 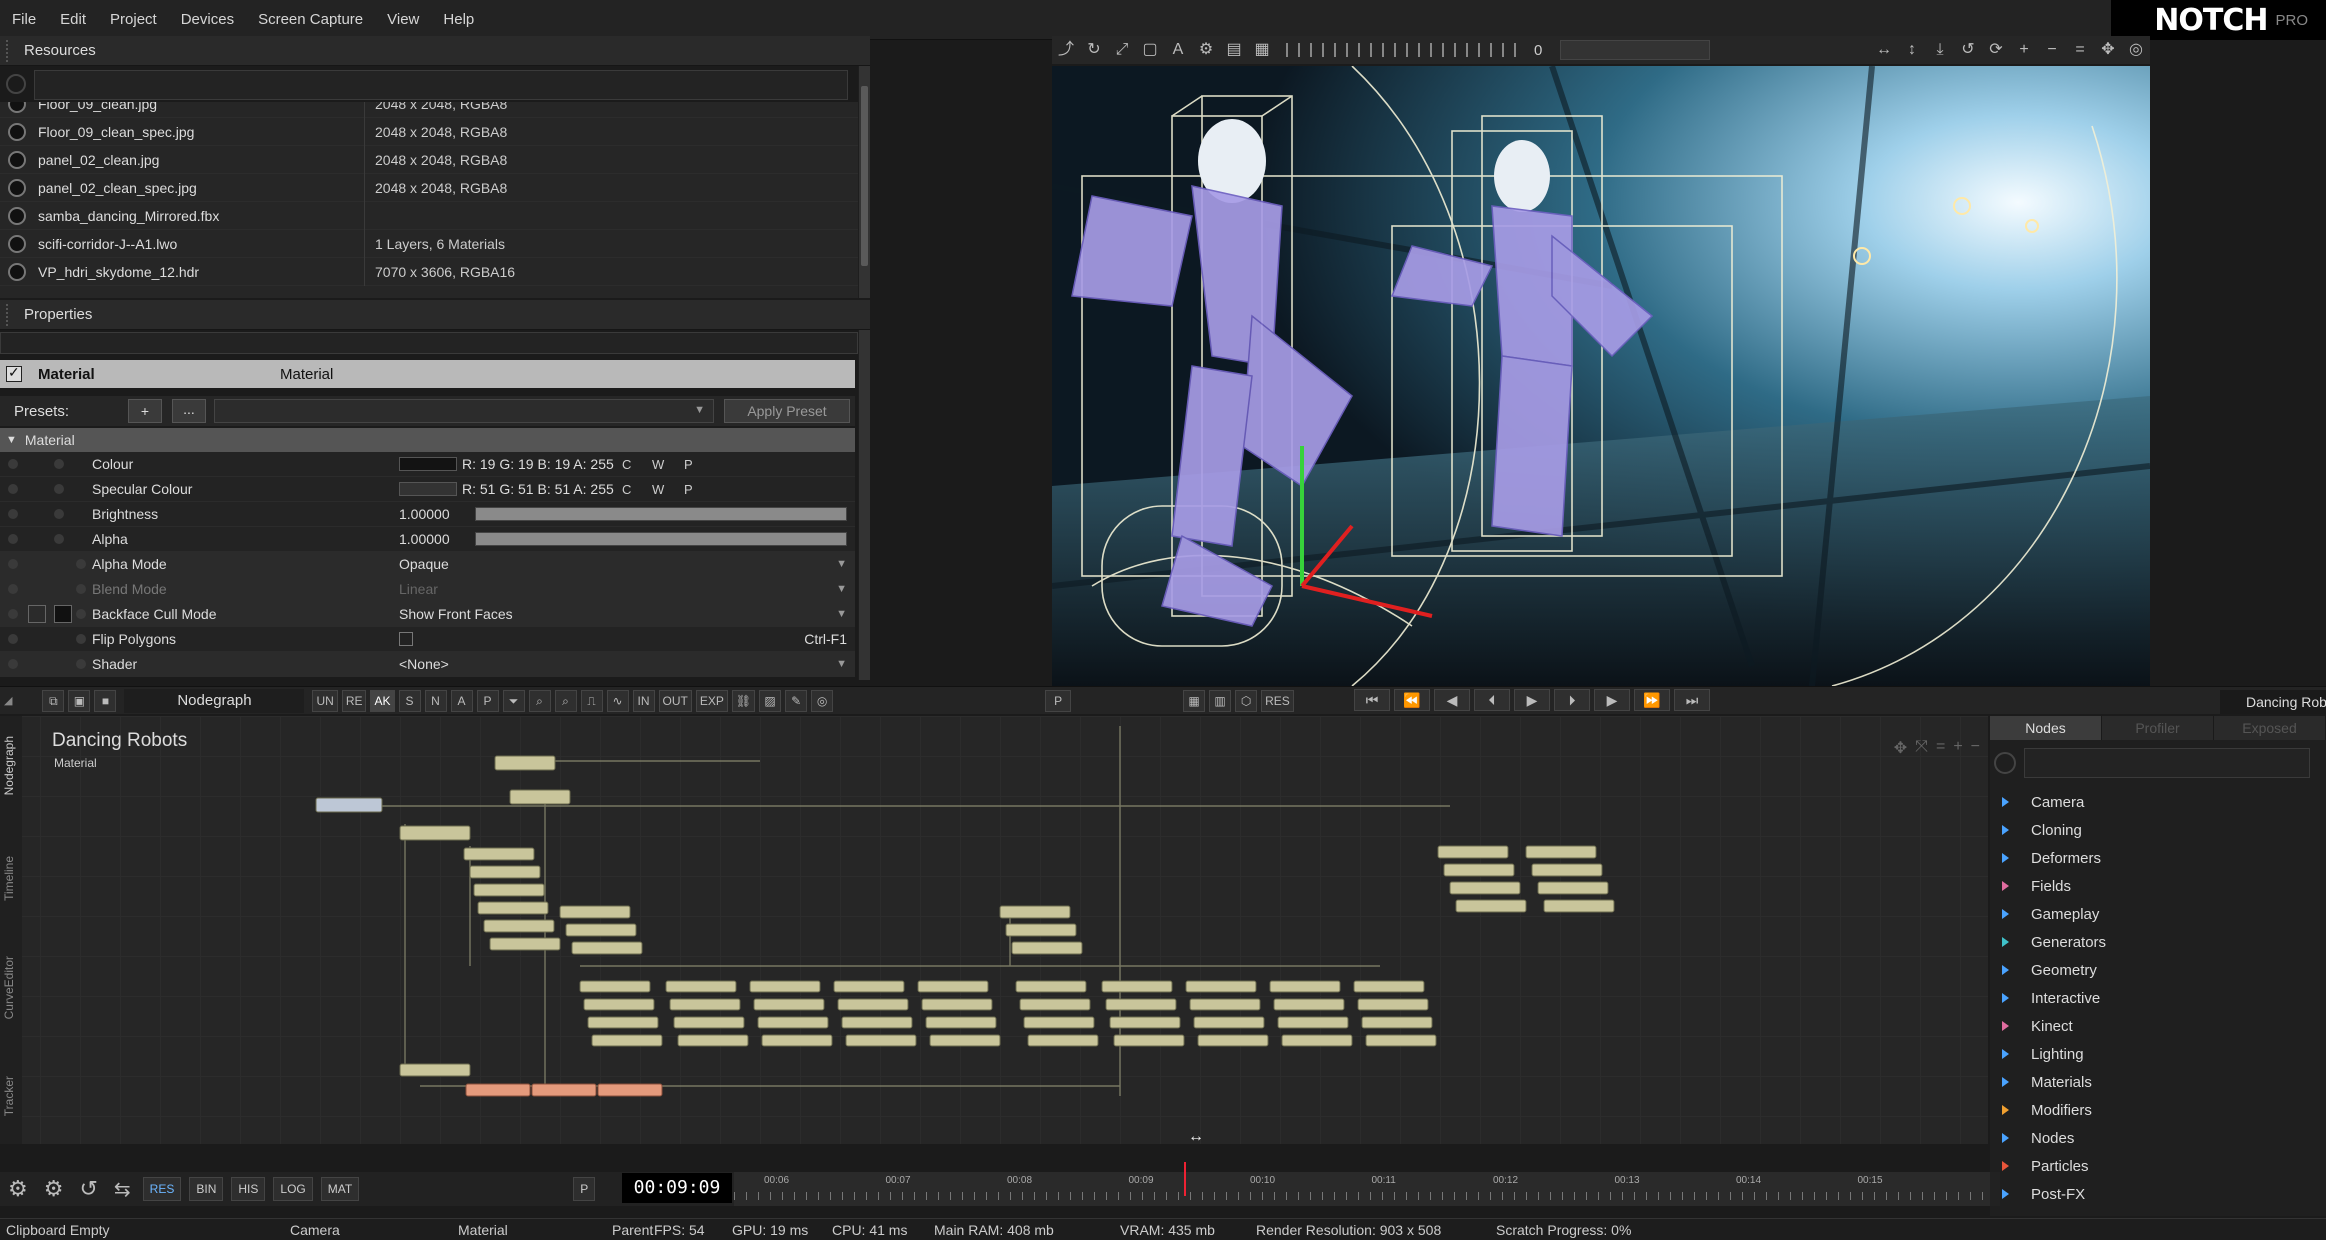 What do you see at coordinates (658, 489) in the screenshot?
I see `white-button: W` at bounding box center [658, 489].